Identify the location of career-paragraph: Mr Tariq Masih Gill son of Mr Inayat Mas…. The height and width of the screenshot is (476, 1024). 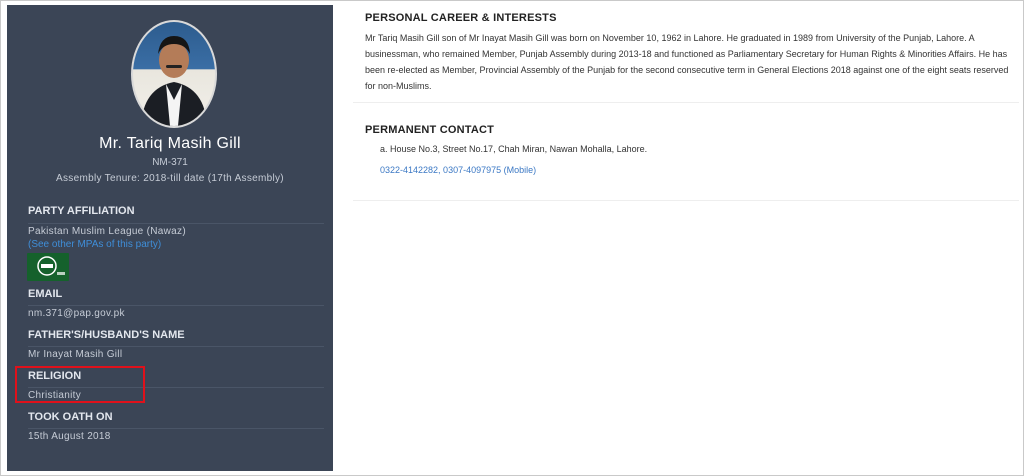
(687, 62).